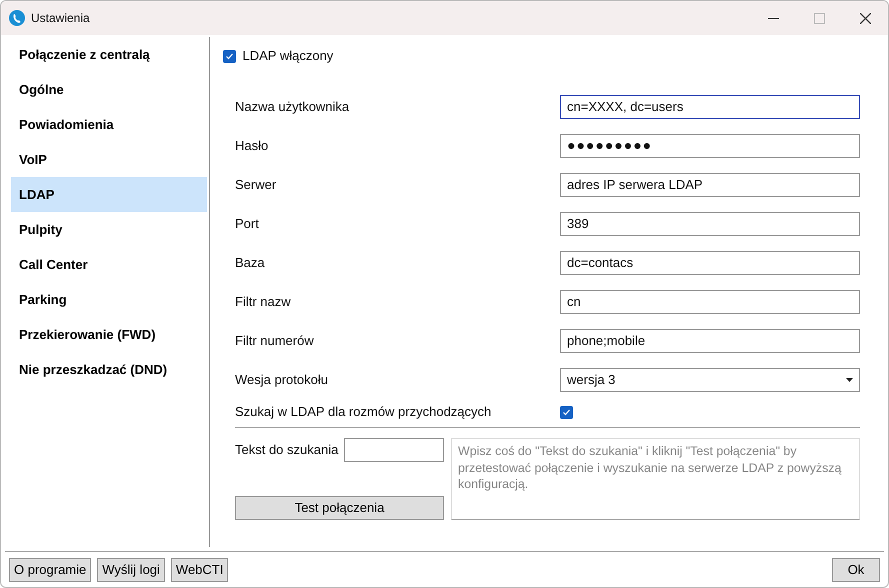 Image resolution: width=889 pixels, height=588 pixels. Describe the element at coordinates (282, 379) in the screenshot. I see `field-label: Wesja protokołu` at that location.